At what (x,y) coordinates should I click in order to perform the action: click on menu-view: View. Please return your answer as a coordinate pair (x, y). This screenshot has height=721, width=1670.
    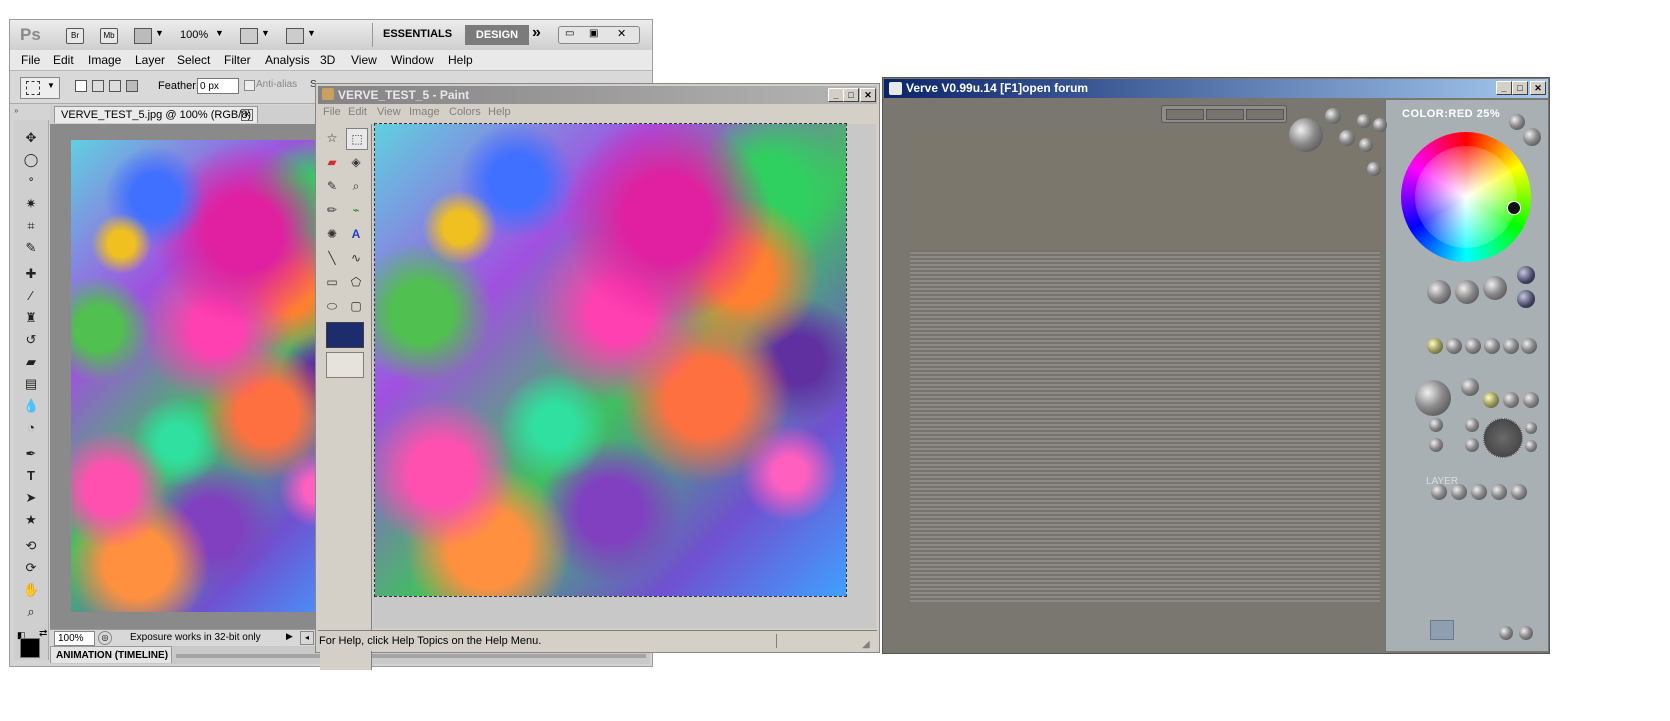
    Looking at the image, I should click on (364, 60).